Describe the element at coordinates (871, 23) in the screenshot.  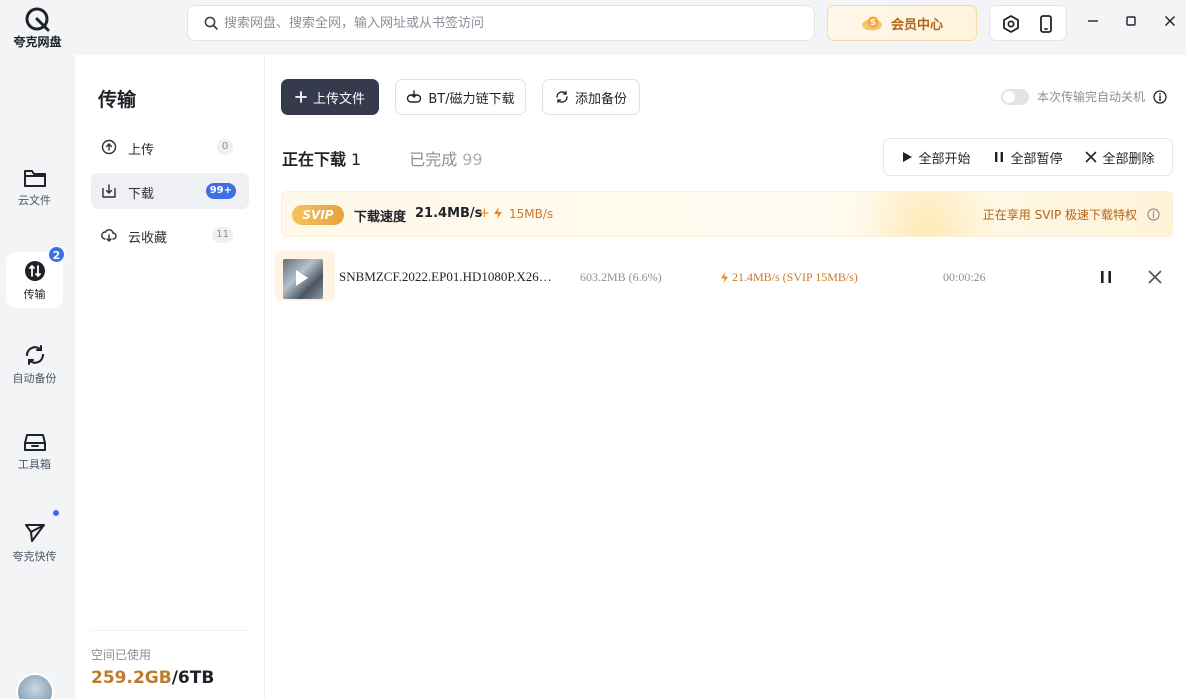
I see `vip-coin-icon: S` at that location.